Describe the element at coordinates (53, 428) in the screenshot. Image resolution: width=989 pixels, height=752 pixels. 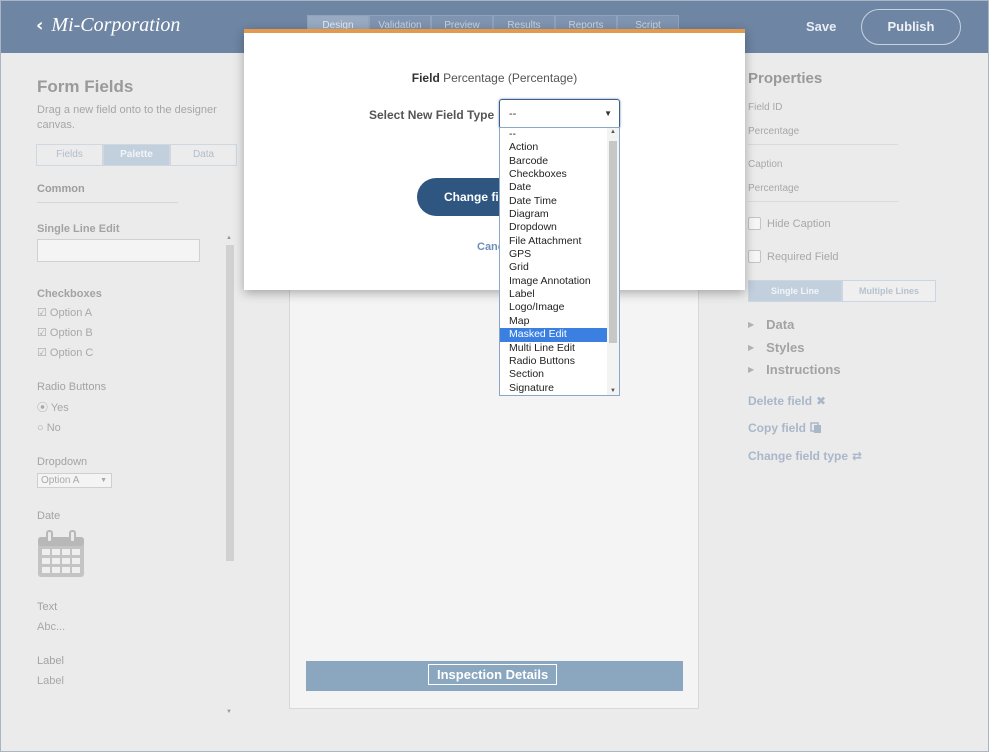
I see `radio-option-no-label: No` at that location.